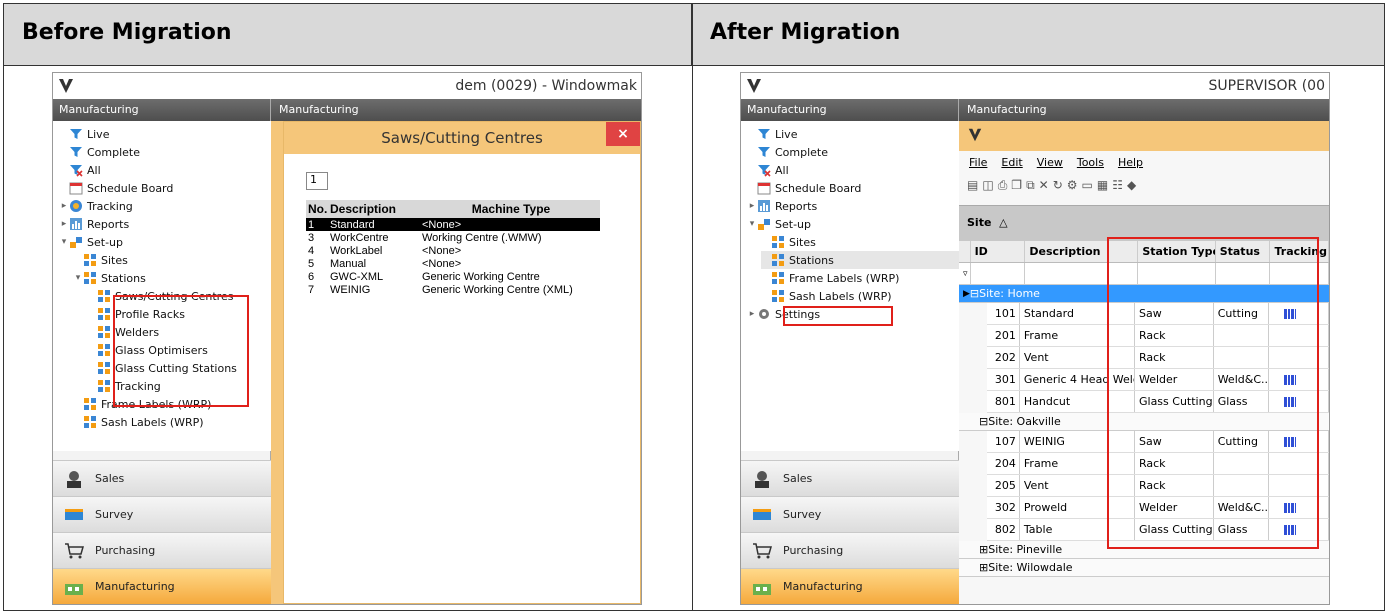  Describe the element at coordinates (348, 35) in the screenshot. I see `before-header: Before Migration` at that location.